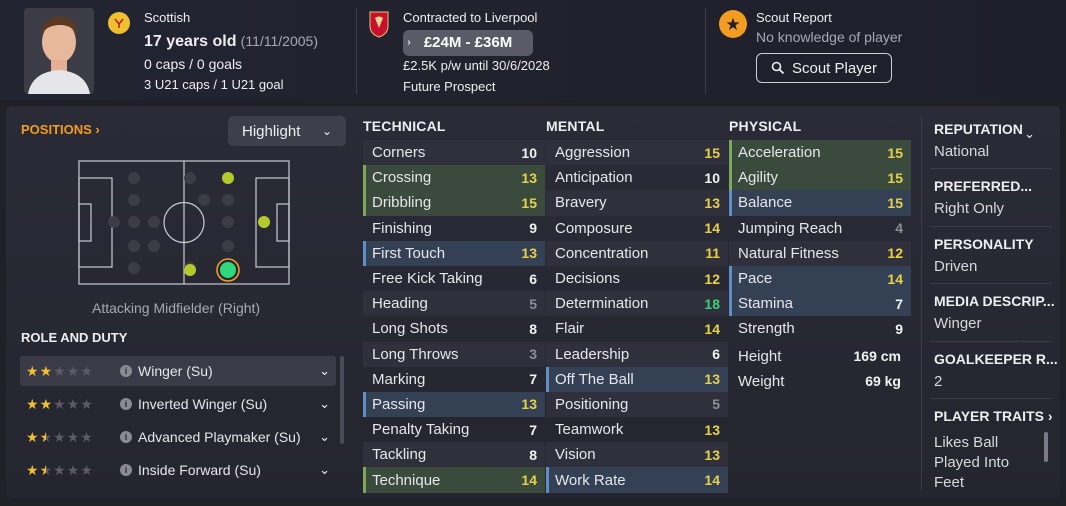  Describe the element at coordinates (824, 68) in the screenshot. I see `scout-player-button: Scout Player` at that location.